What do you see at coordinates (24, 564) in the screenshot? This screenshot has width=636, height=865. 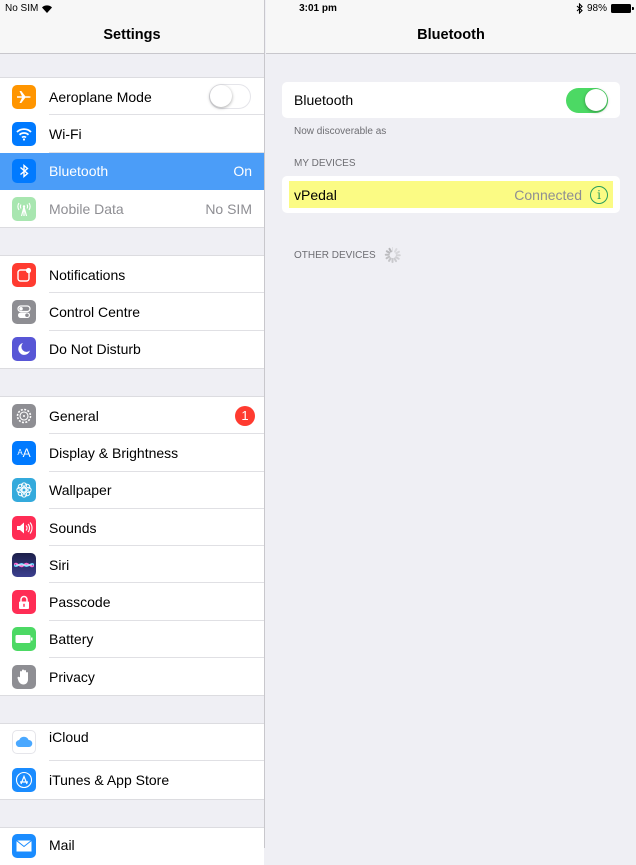 I see `siri-icon` at bounding box center [24, 564].